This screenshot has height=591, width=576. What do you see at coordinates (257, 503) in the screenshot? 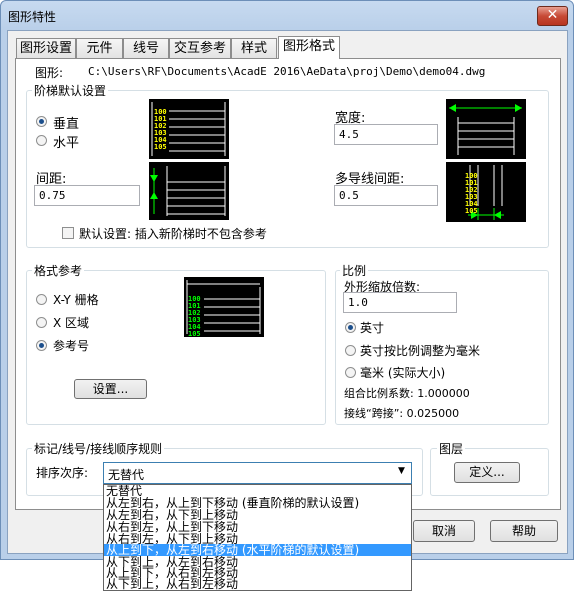
I see `sort-option: 从左到右，从上到下移动 (垂直阶梯的默认设置)` at bounding box center [257, 503].